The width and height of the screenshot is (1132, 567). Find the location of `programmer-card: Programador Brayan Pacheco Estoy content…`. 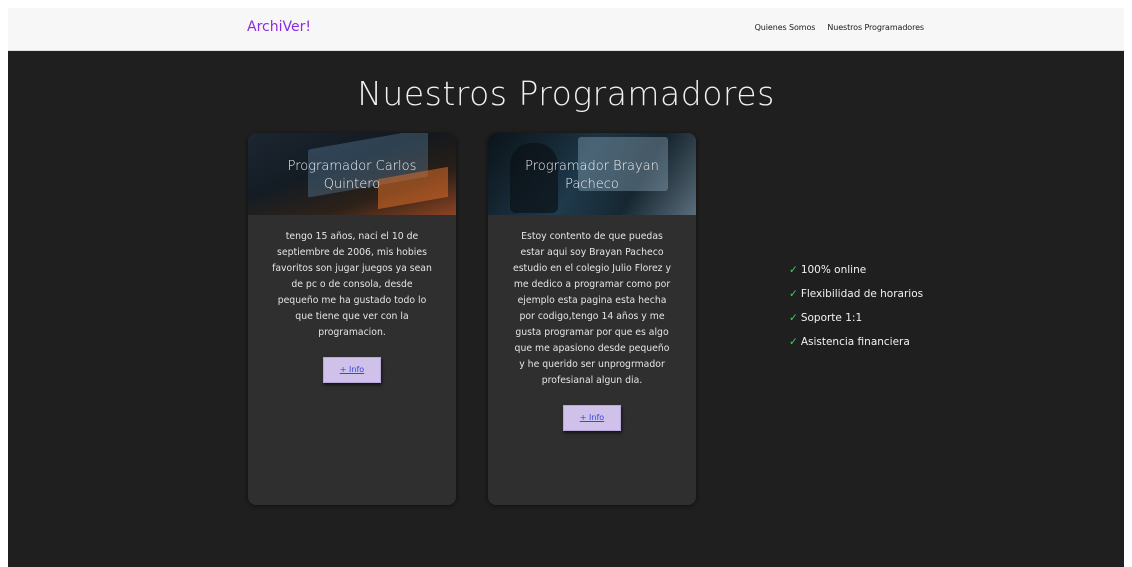

programmer-card: Programador Brayan Pacheco Estoy content… is located at coordinates (592, 319).